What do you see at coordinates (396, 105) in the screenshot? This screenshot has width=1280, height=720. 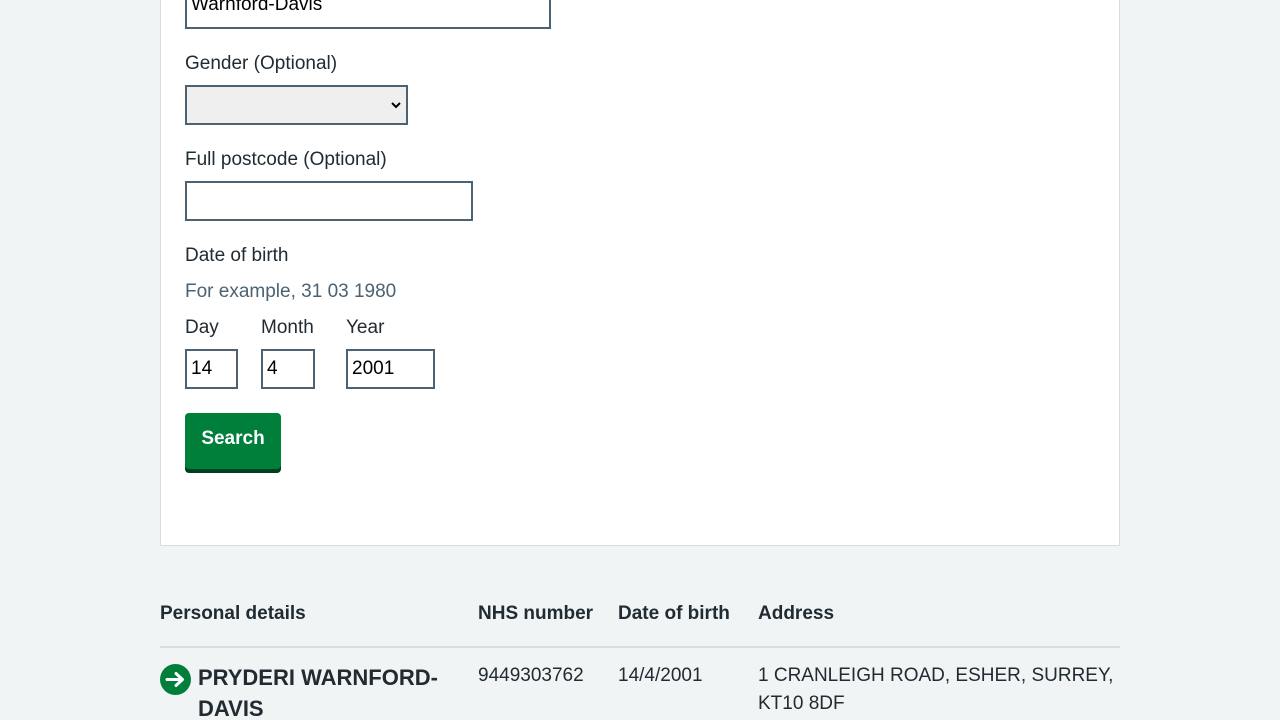 I see `chevron-down-icon` at bounding box center [396, 105].